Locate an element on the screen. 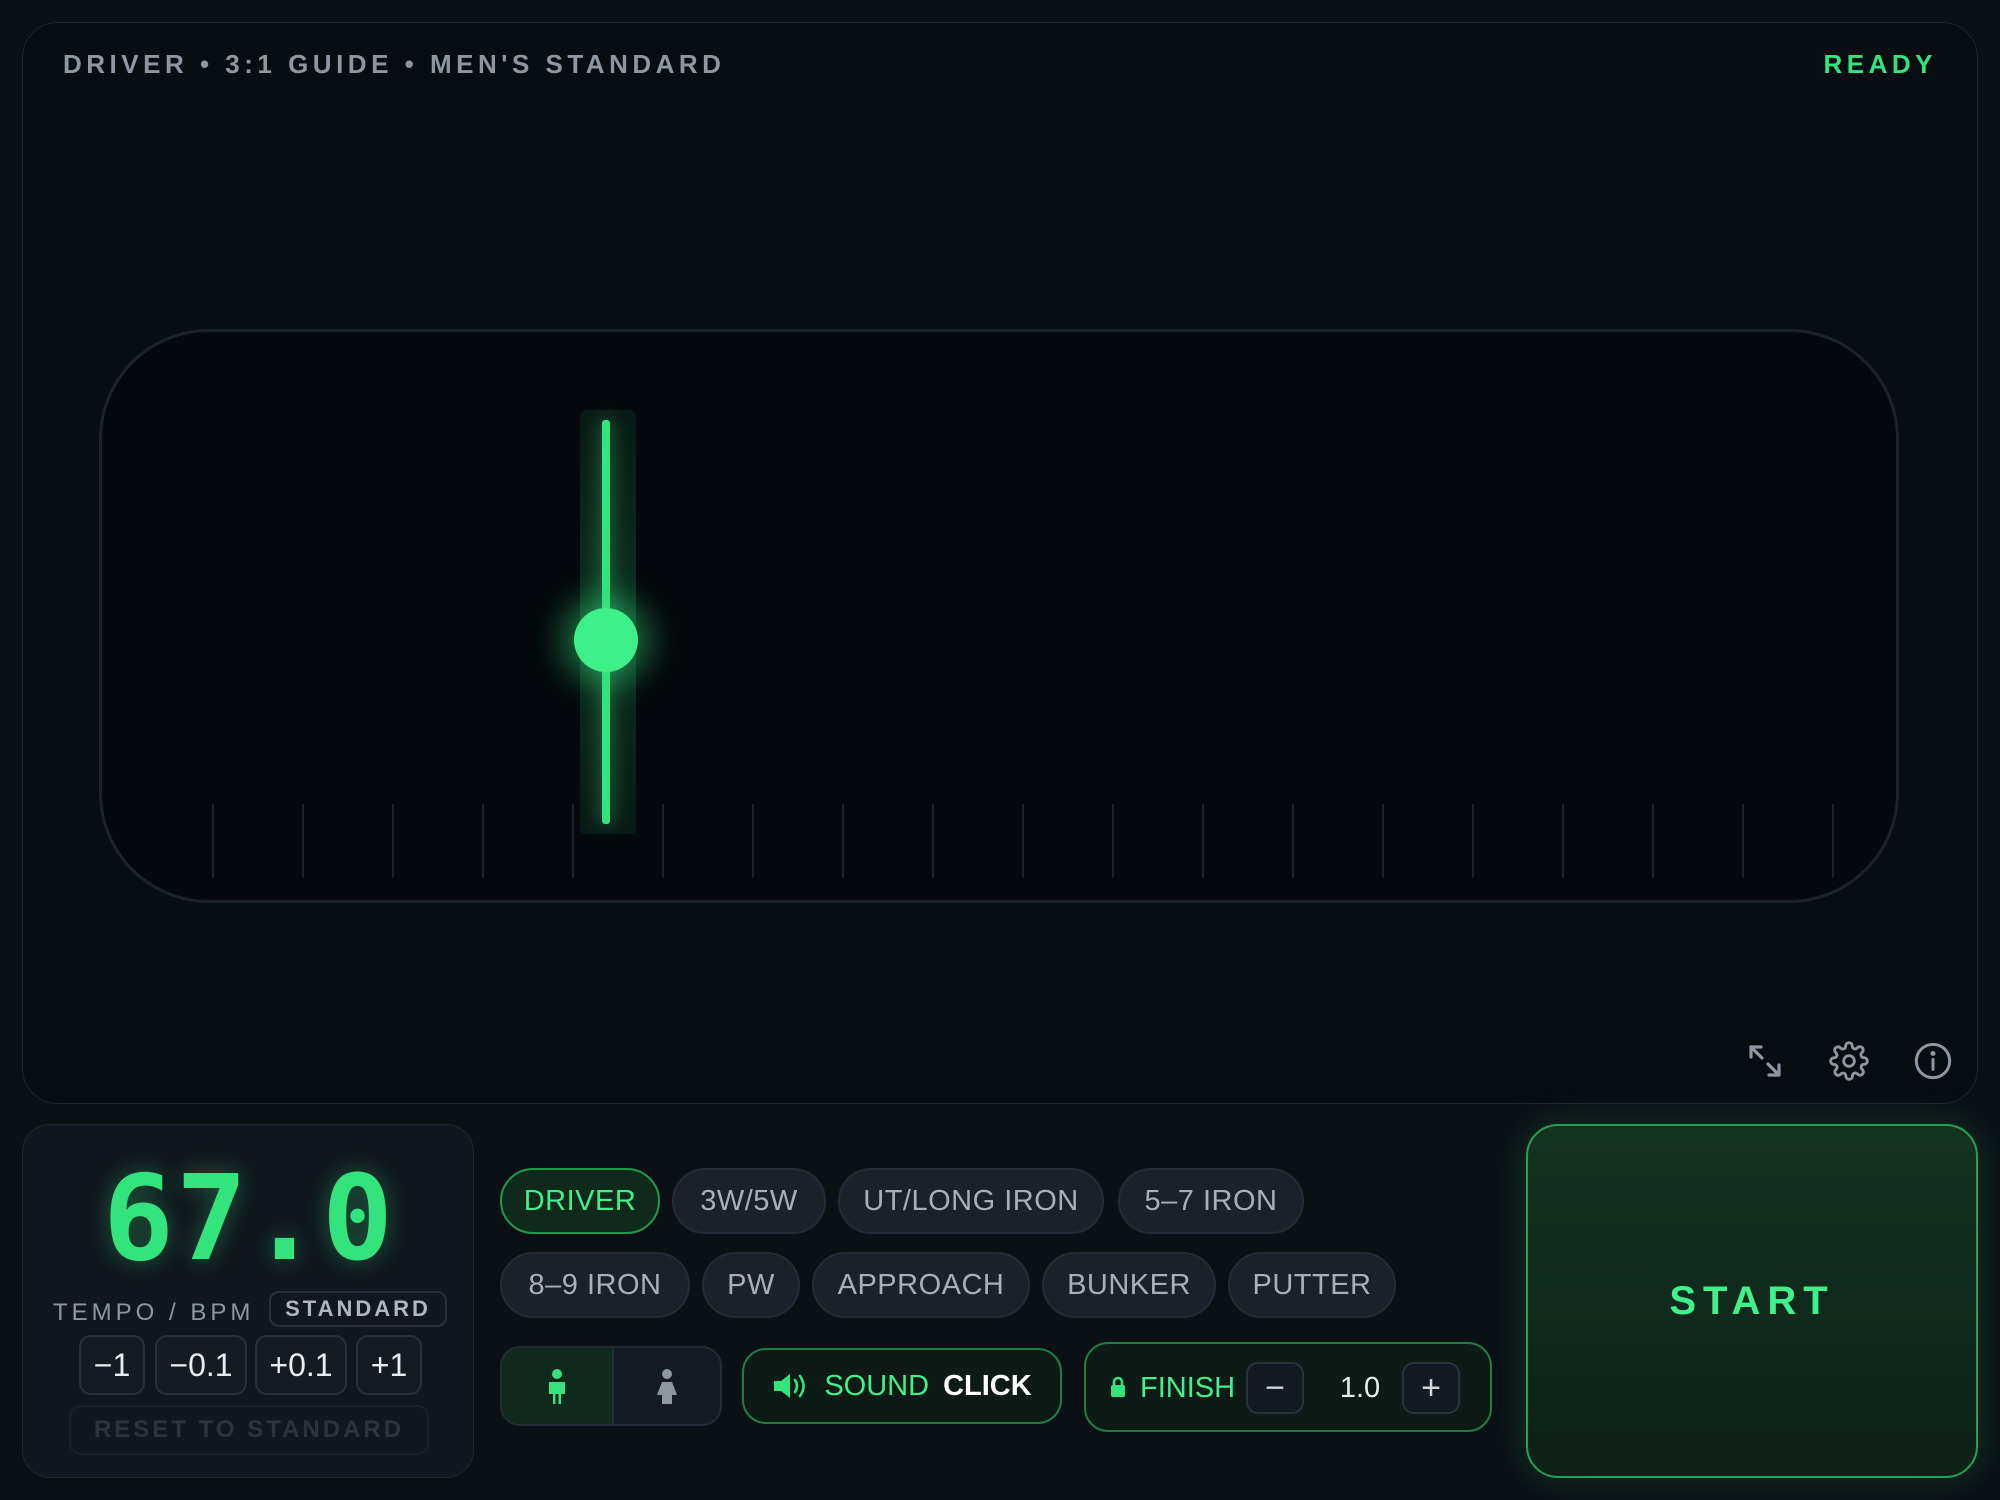 Image resolution: width=2000 pixels, height=1500 pixels. stance-toggle is located at coordinates (611, 1386).